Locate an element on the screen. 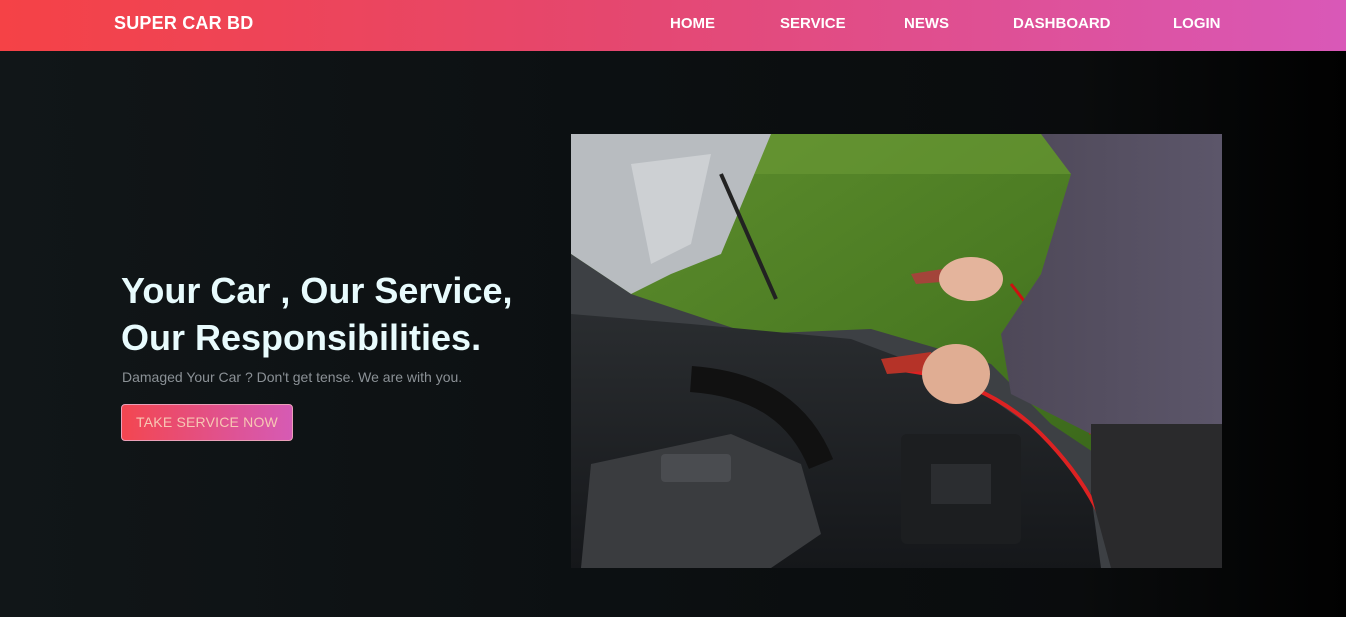  nav-home: HOME is located at coordinates (692, 23).